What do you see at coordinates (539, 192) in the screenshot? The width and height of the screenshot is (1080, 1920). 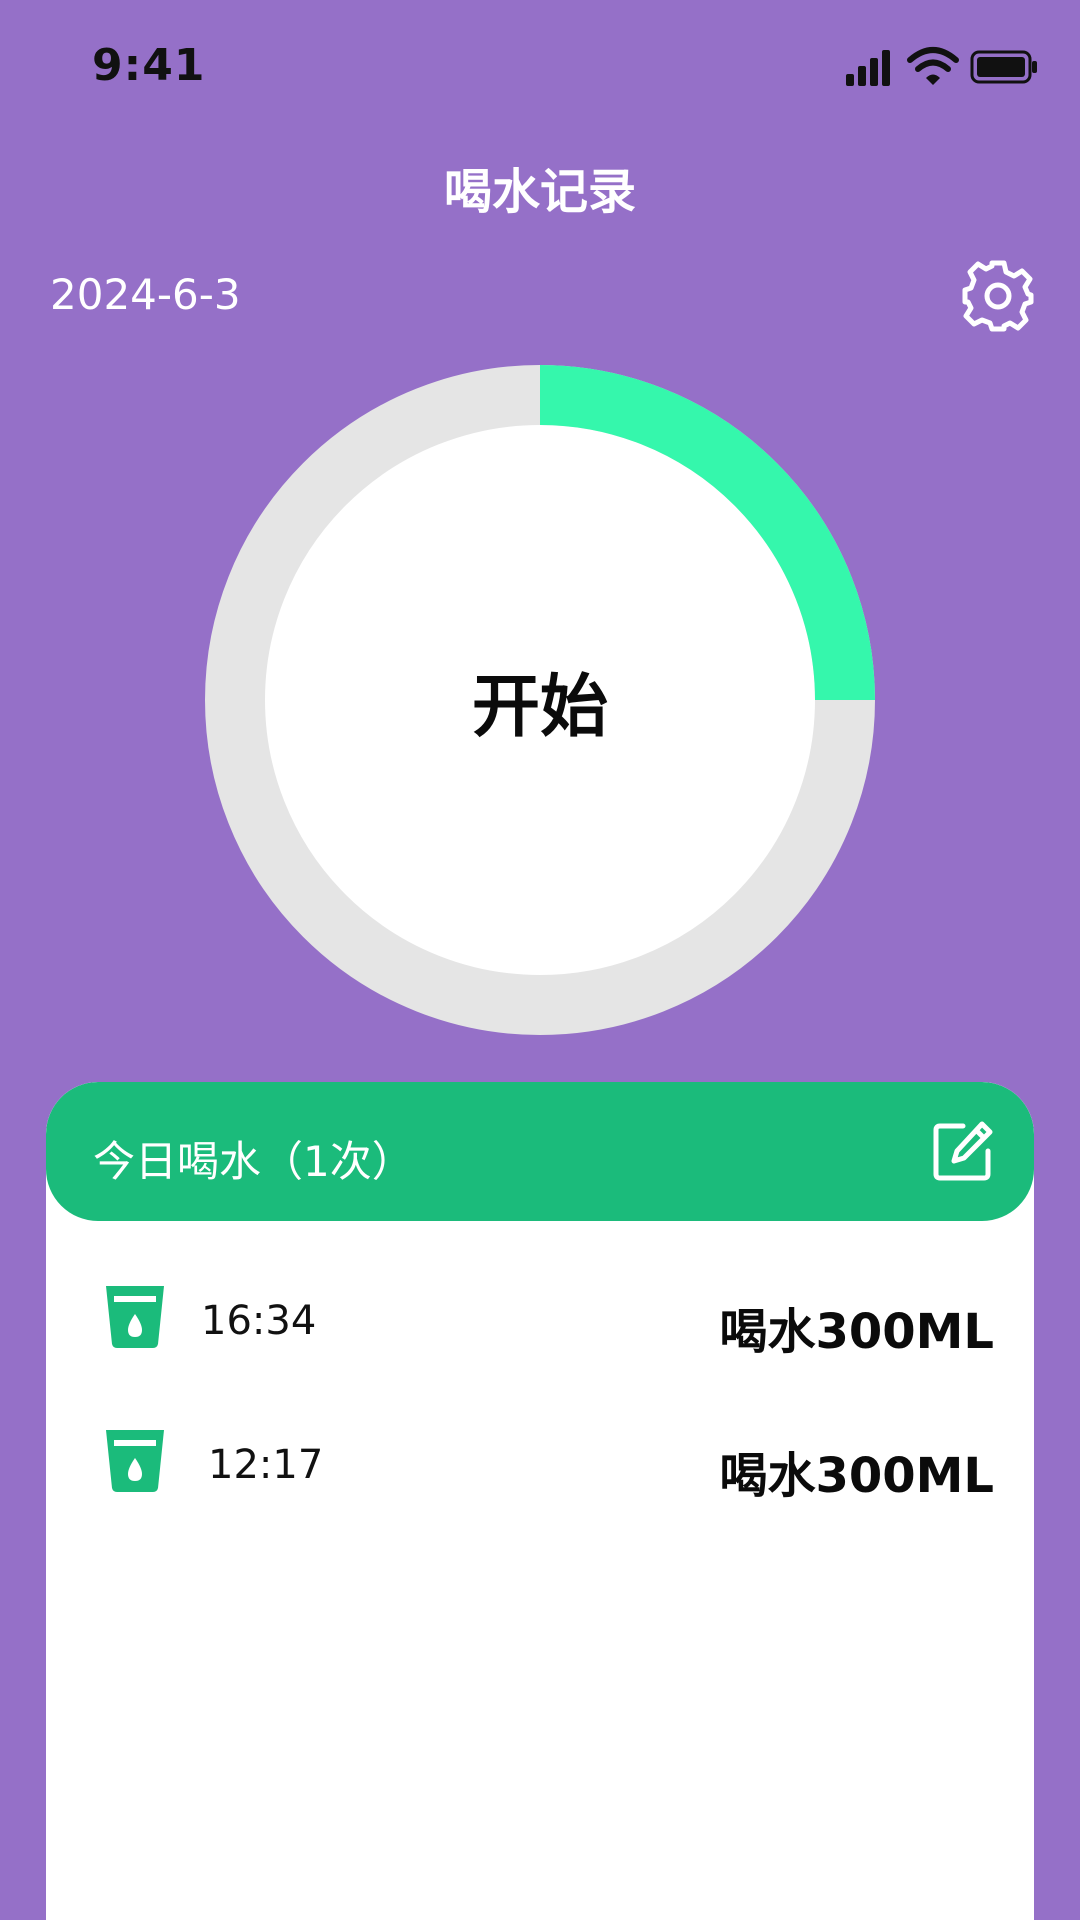 I see `page-title: 喝水记录` at bounding box center [539, 192].